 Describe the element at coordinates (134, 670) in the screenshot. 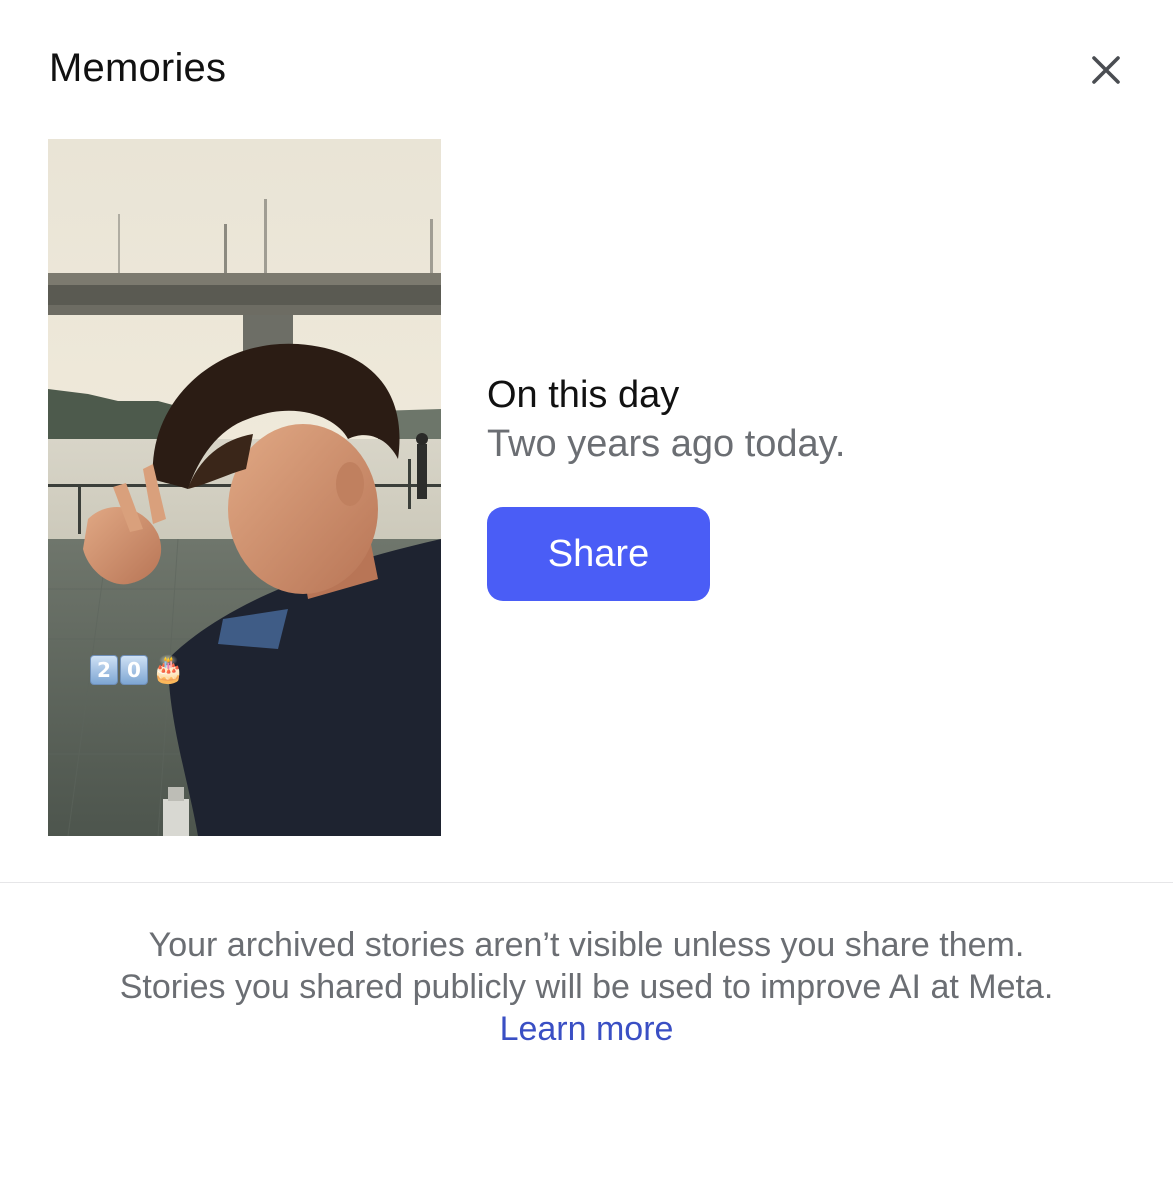

I see `badge-digit-0: 0` at that location.